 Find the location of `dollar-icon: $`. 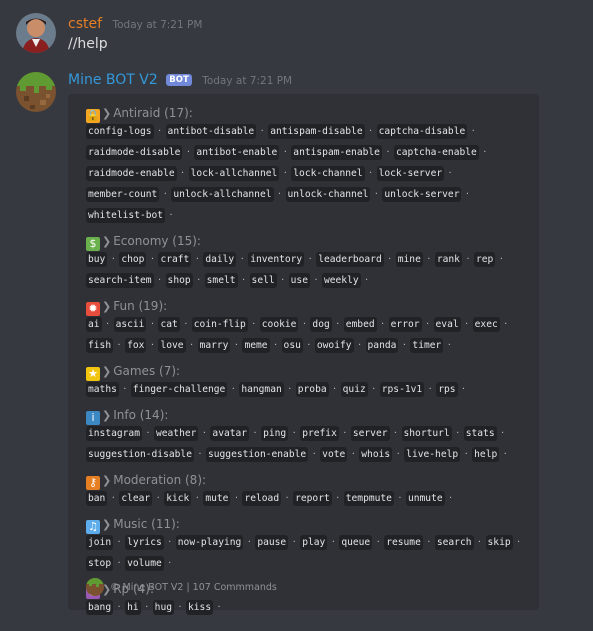

dollar-icon: $ is located at coordinates (93, 244).